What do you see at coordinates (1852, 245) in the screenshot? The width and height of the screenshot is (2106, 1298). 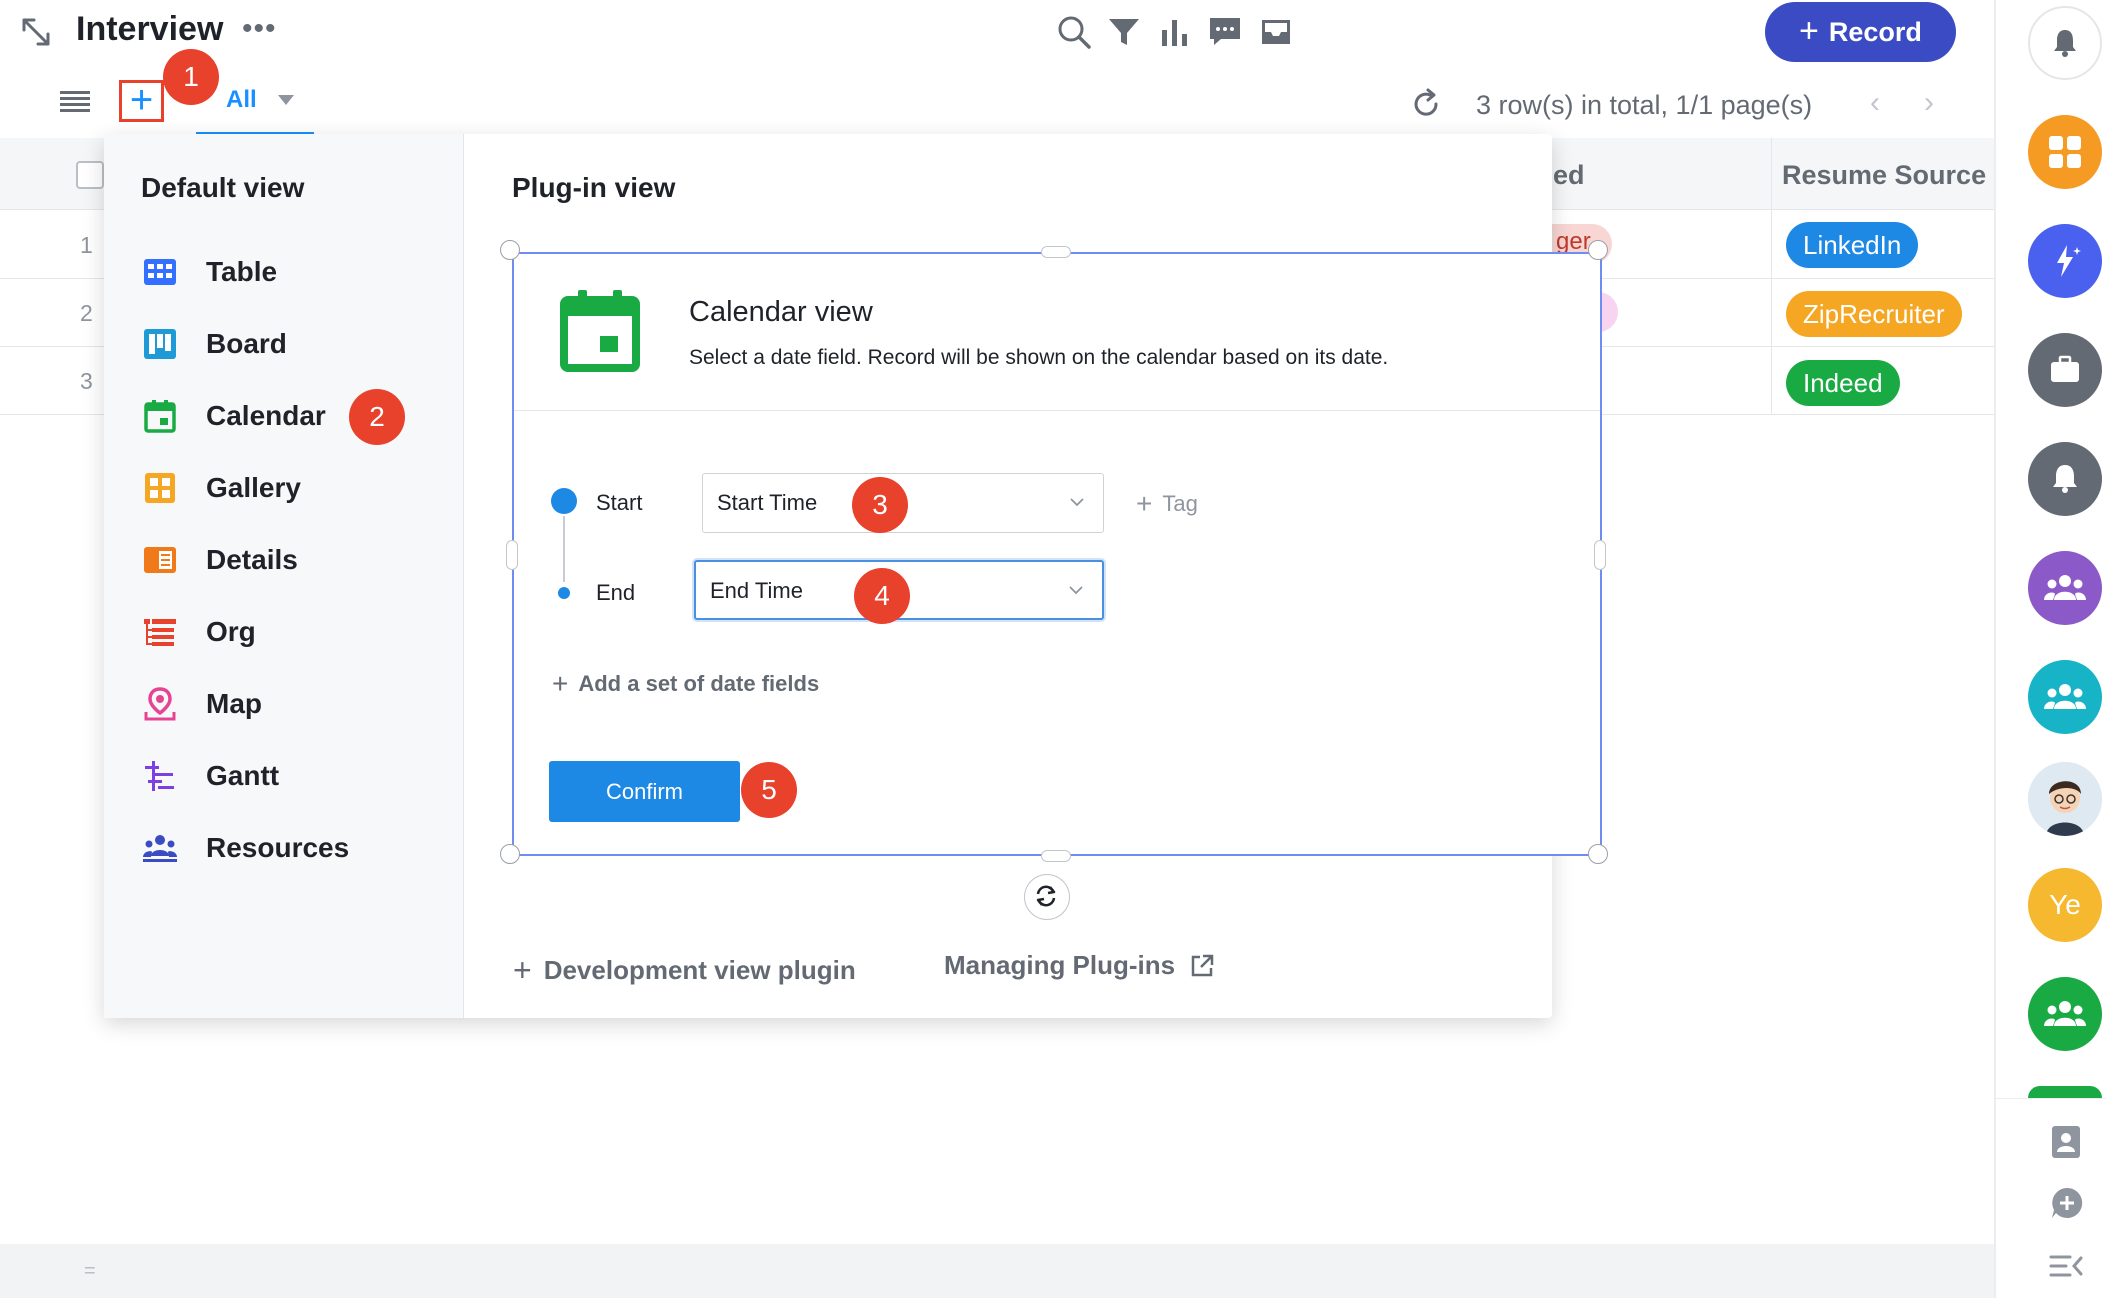 I see `resume-source-tag: LinkedIn` at bounding box center [1852, 245].